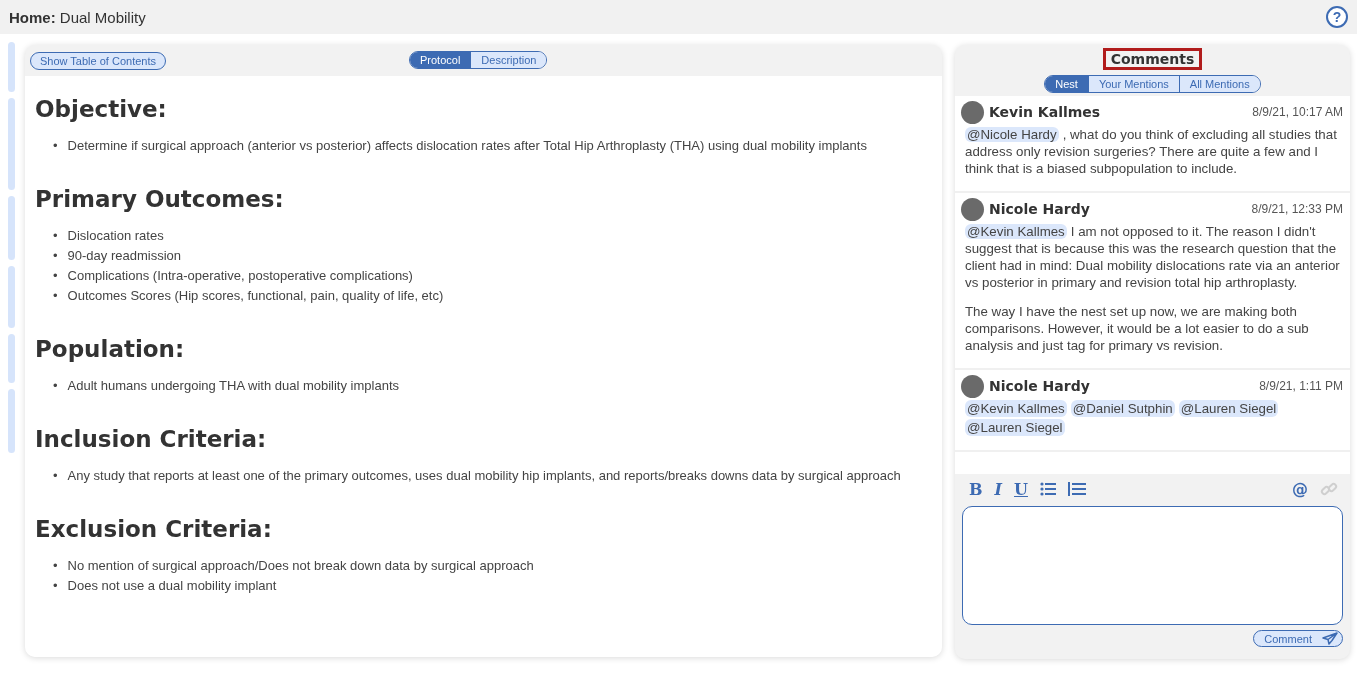  What do you see at coordinates (508, 60) in the screenshot?
I see `view-tab: Description` at bounding box center [508, 60].